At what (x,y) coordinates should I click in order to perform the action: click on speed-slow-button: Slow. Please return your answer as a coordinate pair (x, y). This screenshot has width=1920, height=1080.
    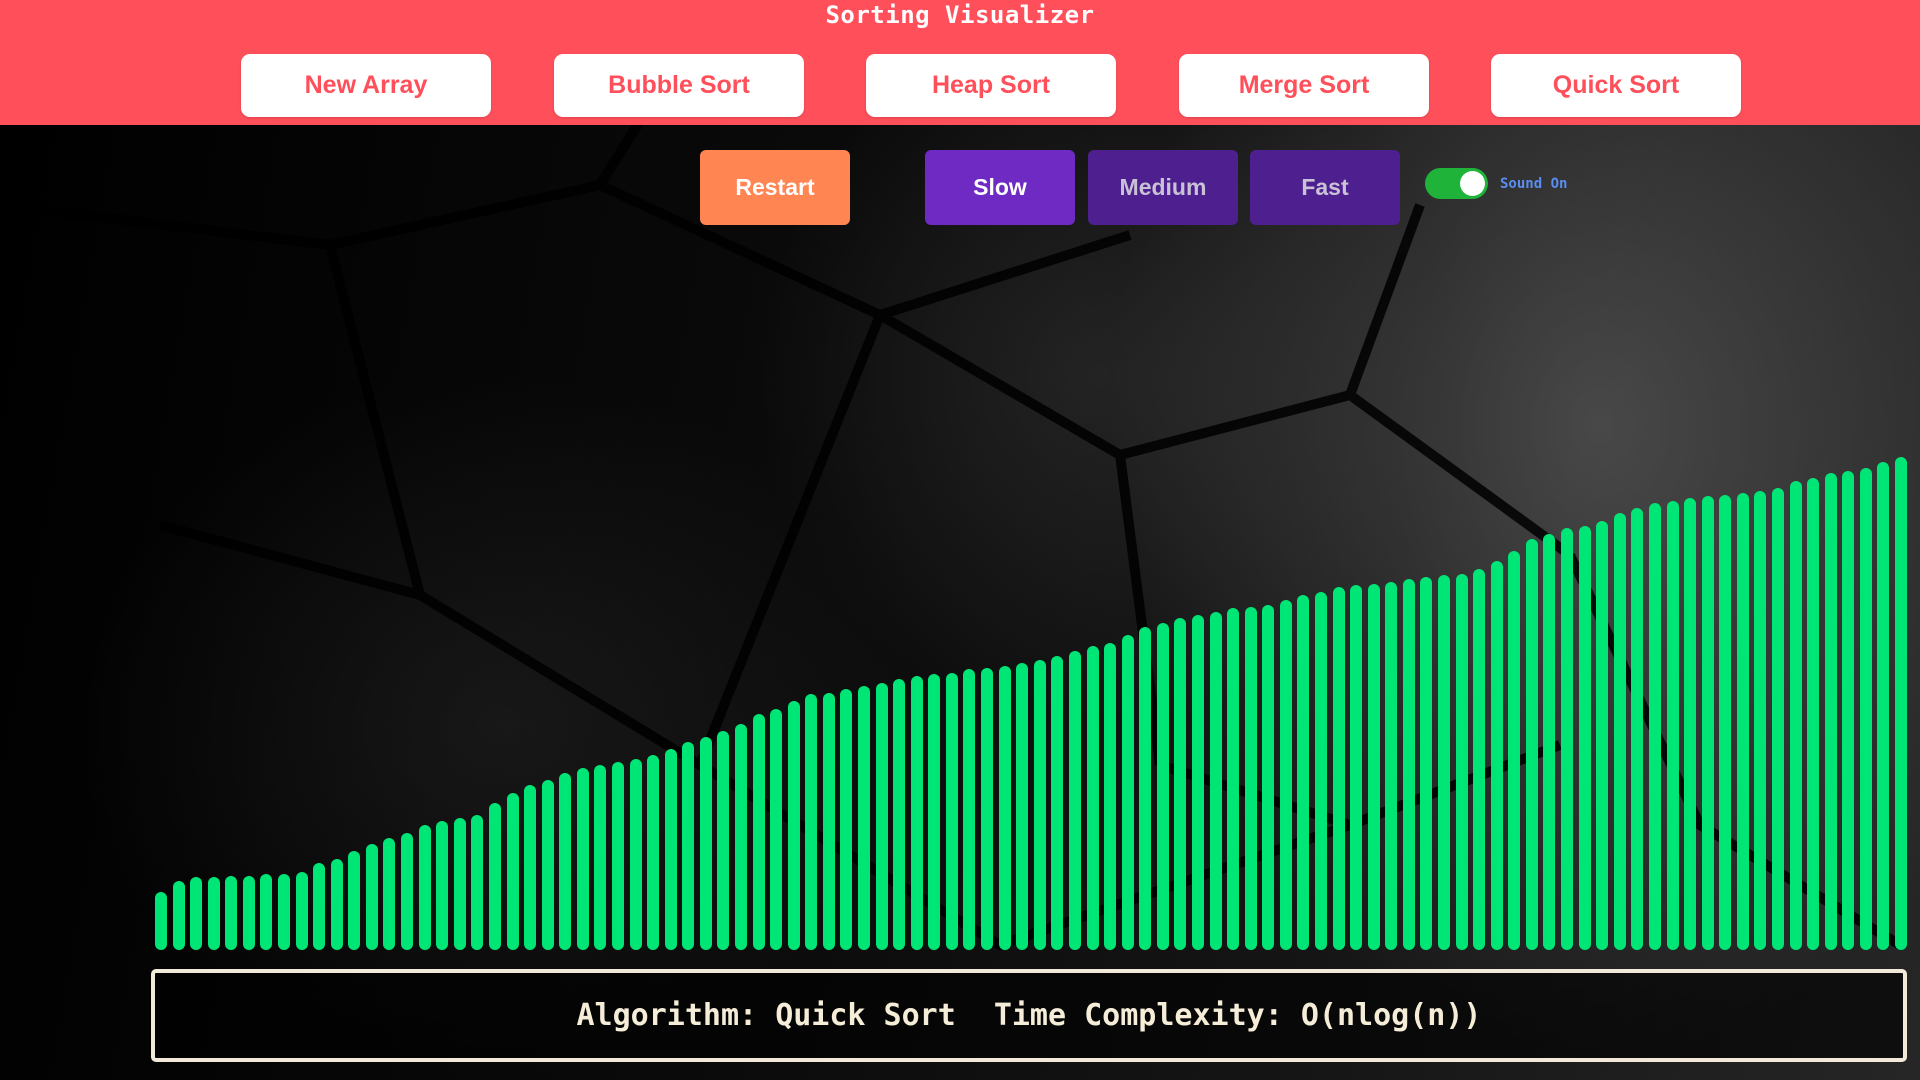
    Looking at the image, I should click on (1000, 187).